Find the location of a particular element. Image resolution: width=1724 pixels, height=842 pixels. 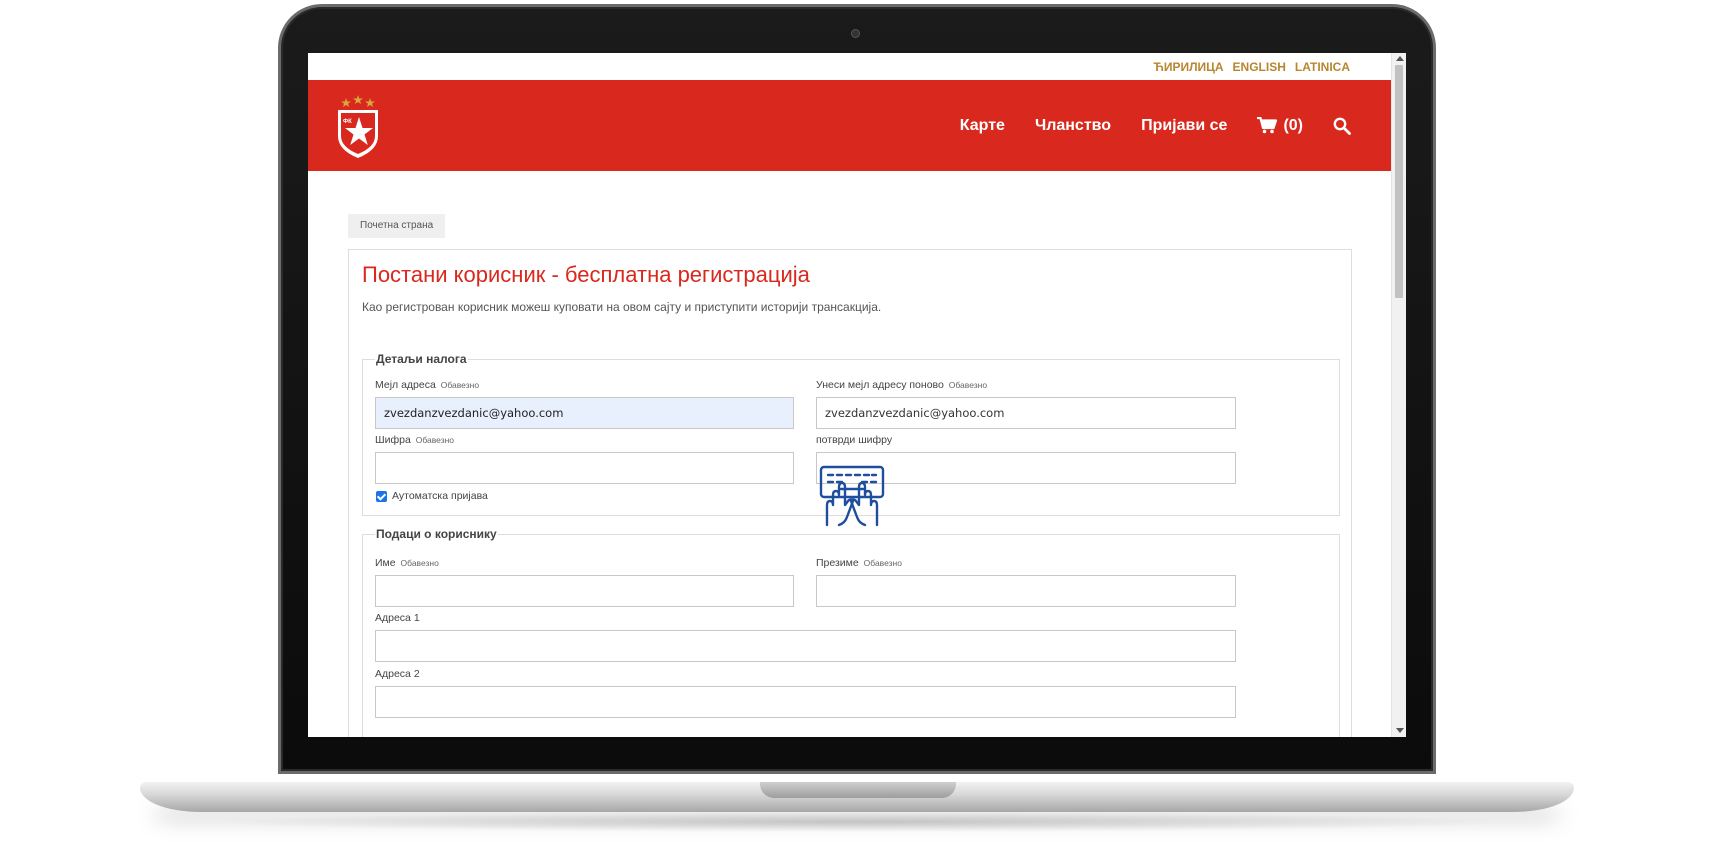

breadcrumb-home: Почетна страна is located at coordinates (397, 226).